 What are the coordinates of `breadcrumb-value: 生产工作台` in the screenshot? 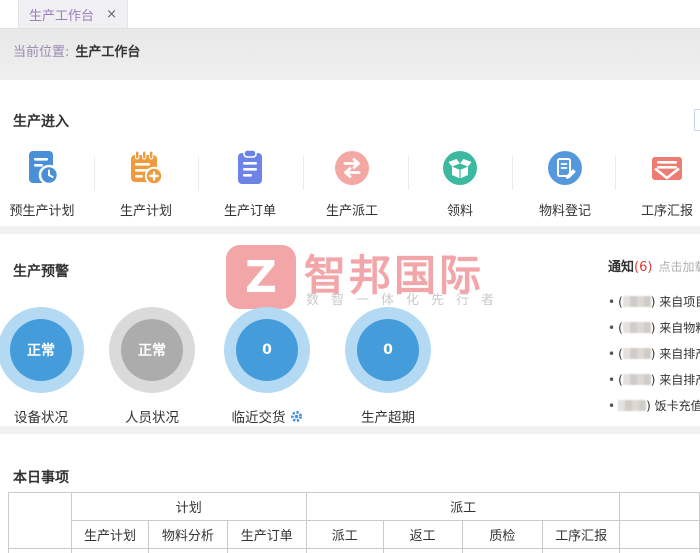 It's located at (108, 52).